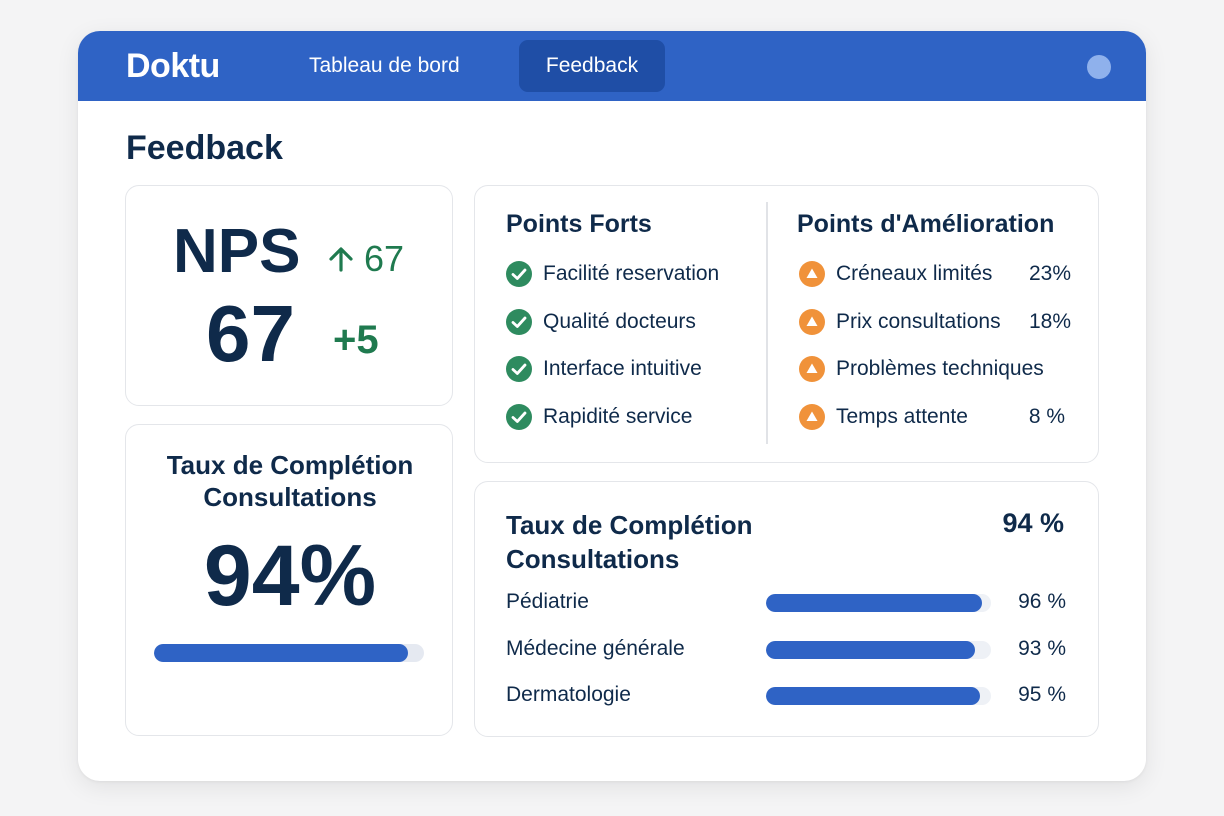 The image size is (1224, 816). I want to click on improvement-item: Temps attente 8 %, so click(935, 417).